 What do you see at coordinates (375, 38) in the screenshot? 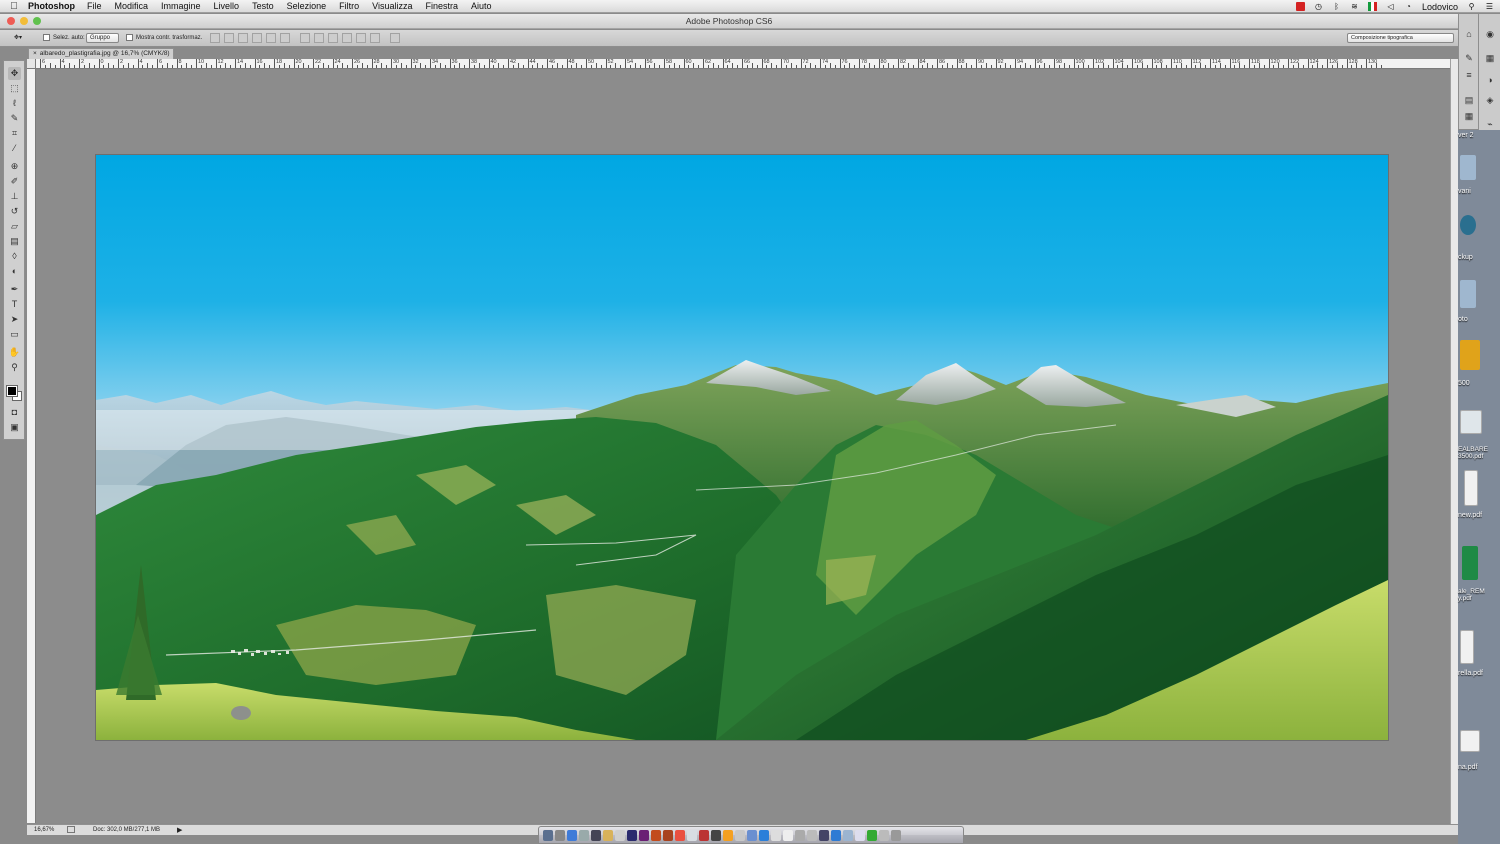
I see `distribute-right-icon` at bounding box center [375, 38].